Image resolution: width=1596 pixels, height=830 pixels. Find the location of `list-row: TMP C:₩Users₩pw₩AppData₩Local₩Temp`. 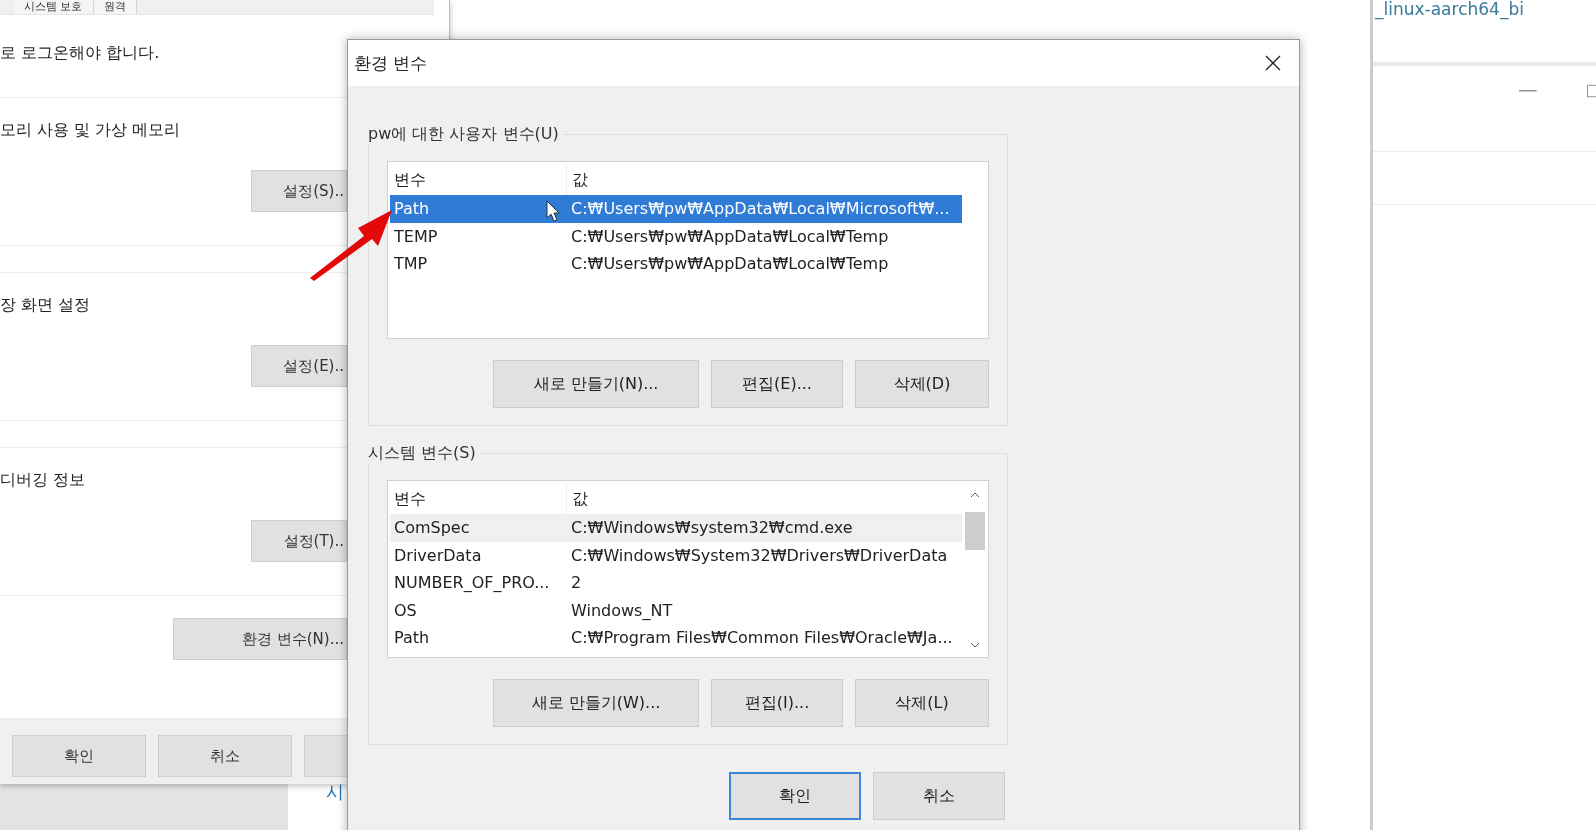

list-row: TMP C:₩Users₩pw₩AppData₩Local₩Temp is located at coordinates (676, 264).